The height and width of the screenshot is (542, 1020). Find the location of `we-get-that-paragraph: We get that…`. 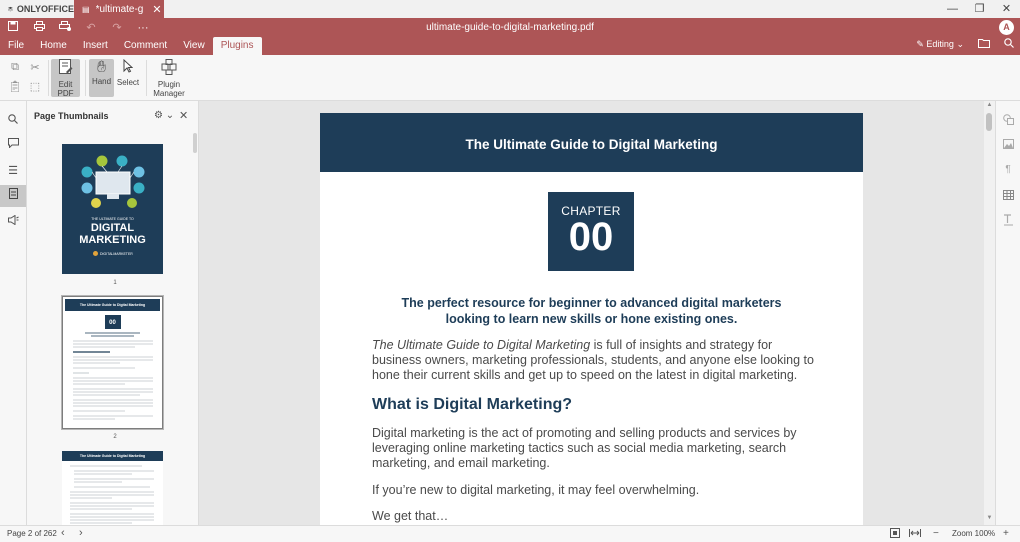

we-get-that-paragraph: We get that… is located at coordinates (410, 516).